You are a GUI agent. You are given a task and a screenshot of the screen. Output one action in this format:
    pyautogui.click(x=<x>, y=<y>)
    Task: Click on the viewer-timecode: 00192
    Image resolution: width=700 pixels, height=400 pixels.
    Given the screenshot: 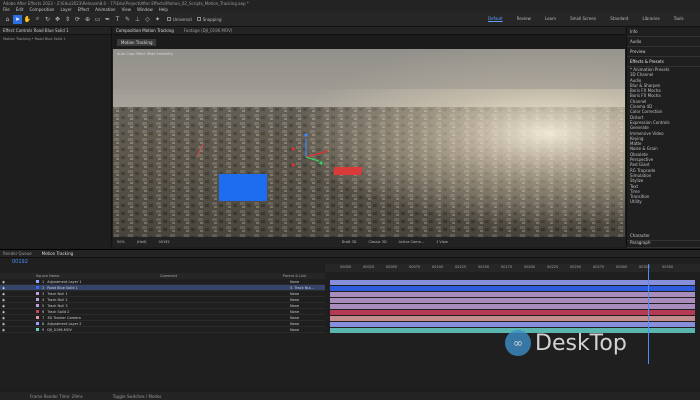 What is the action you would take?
    pyautogui.click(x=164, y=242)
    